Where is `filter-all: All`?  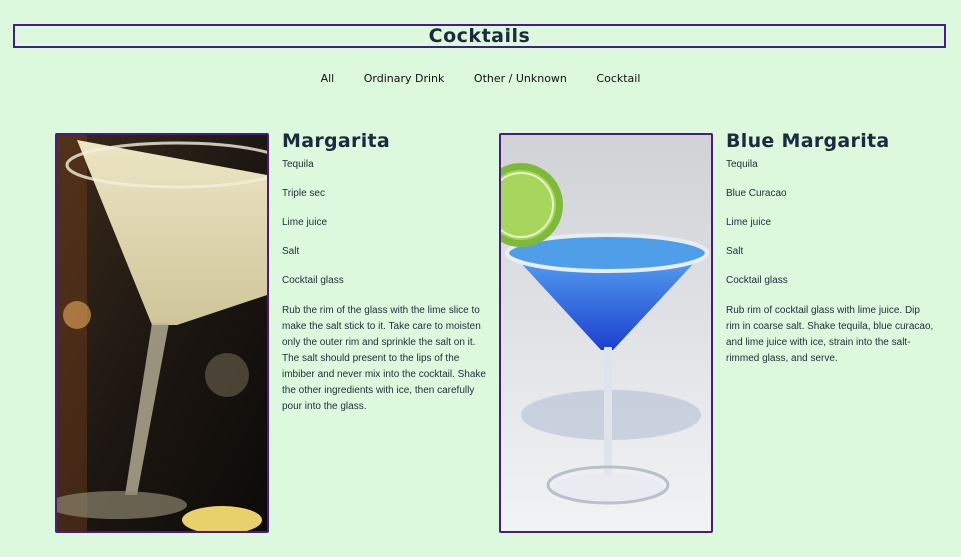
filter-all: All is located at coordinates (328, 78).